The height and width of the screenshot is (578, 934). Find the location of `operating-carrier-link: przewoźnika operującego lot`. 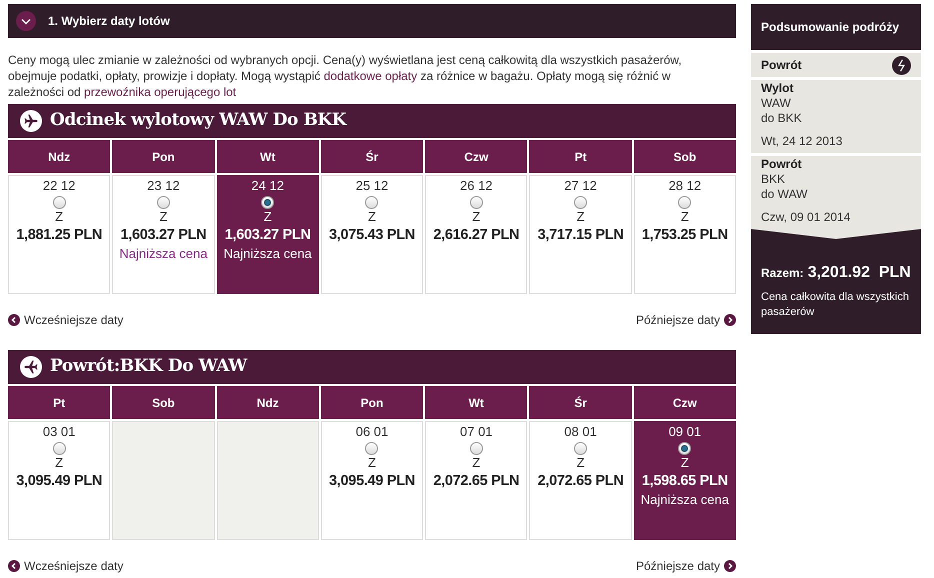

operating-carrier-link: przewoźnika operującego lot is located at coordinates (160, 92).